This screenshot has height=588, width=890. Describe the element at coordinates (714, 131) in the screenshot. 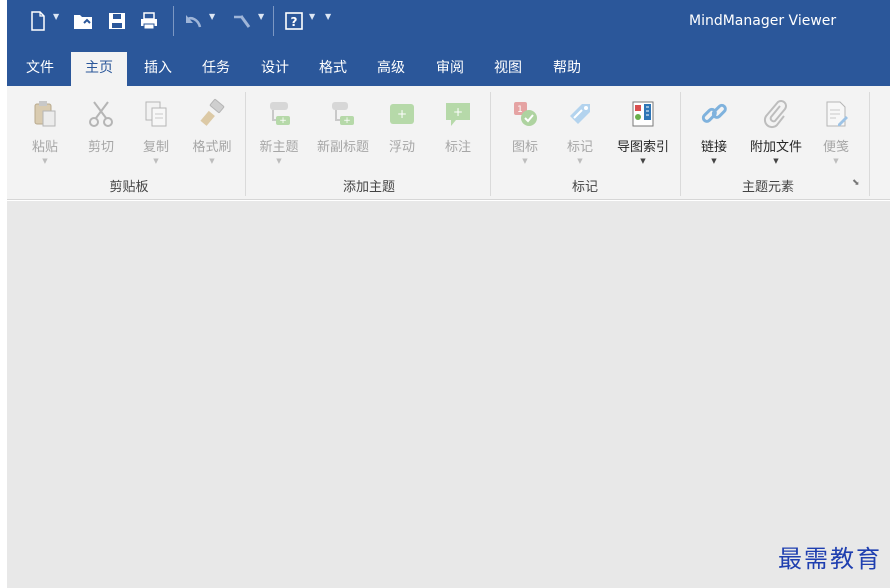

I see `link-button: 链接 ▼` at that location.